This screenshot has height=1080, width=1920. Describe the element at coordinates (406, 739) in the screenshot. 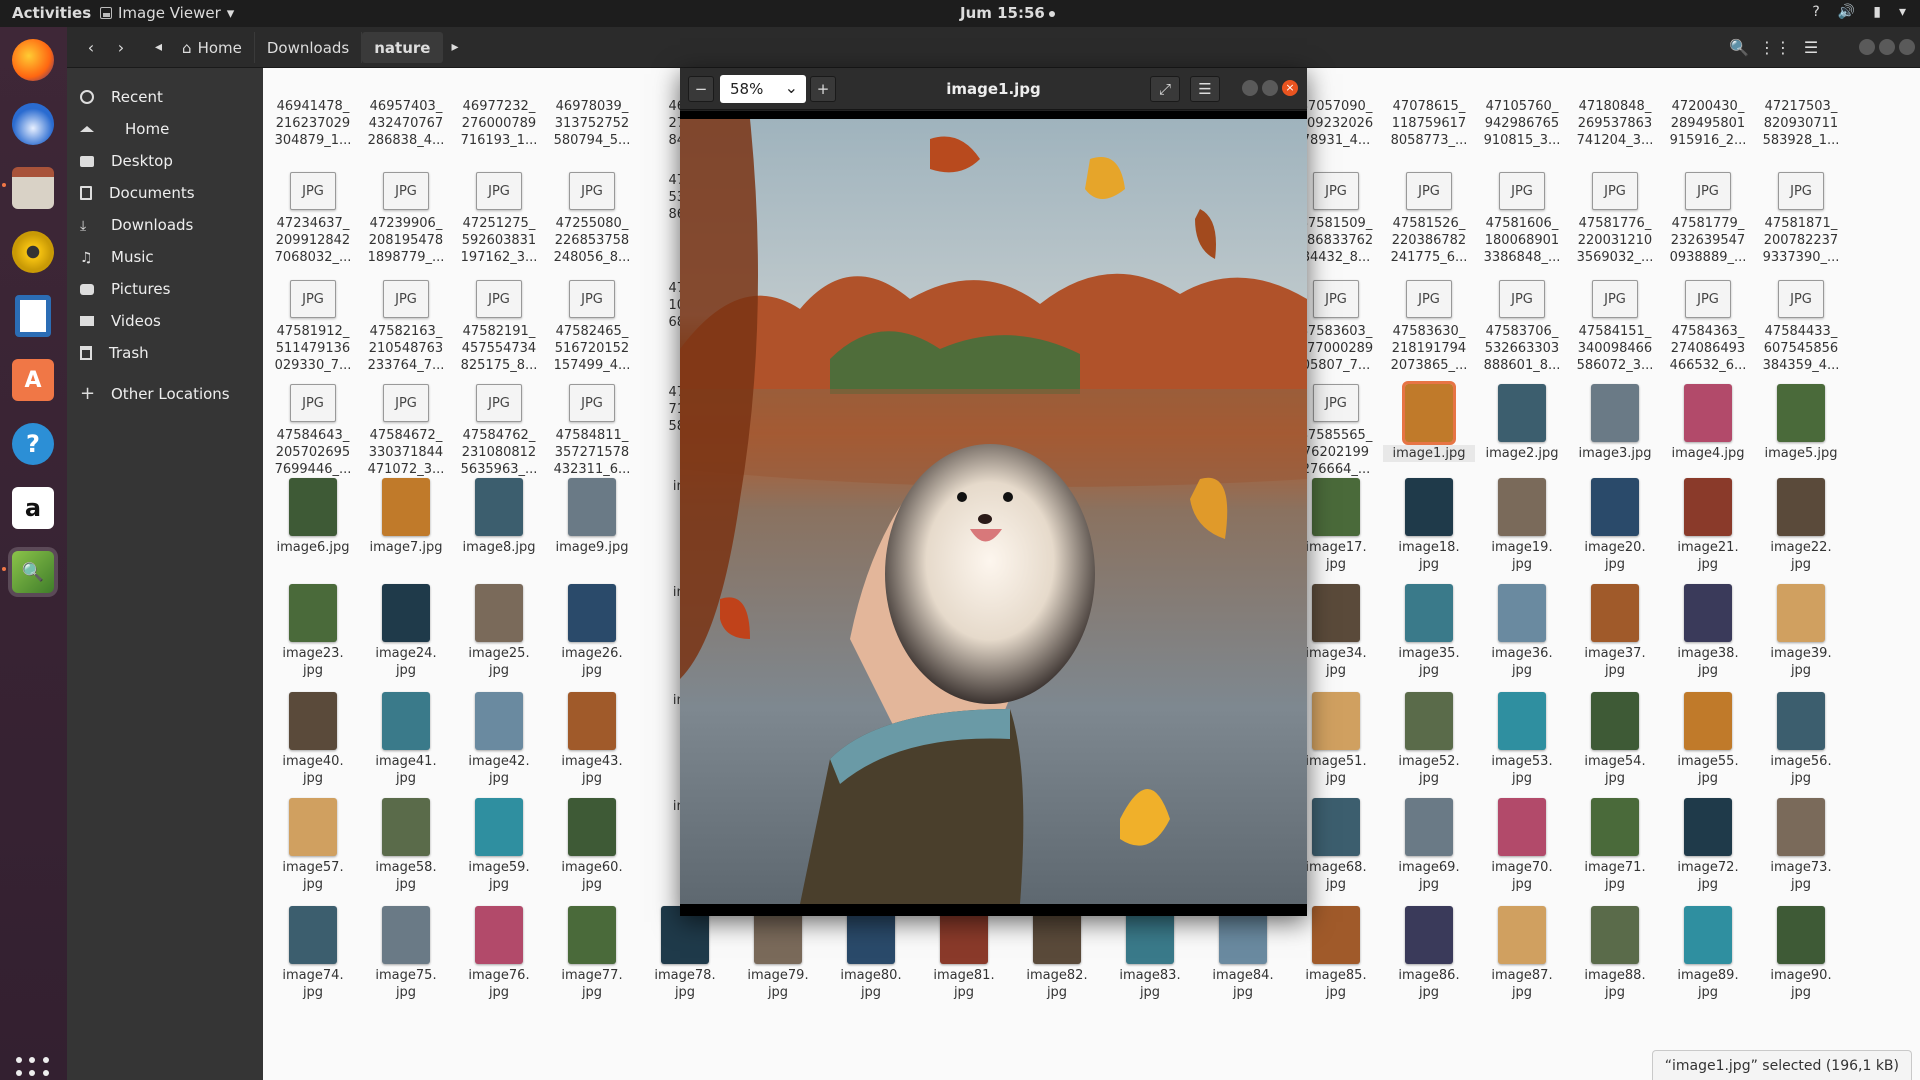

I see `file-item: image41. jpg` at that location.